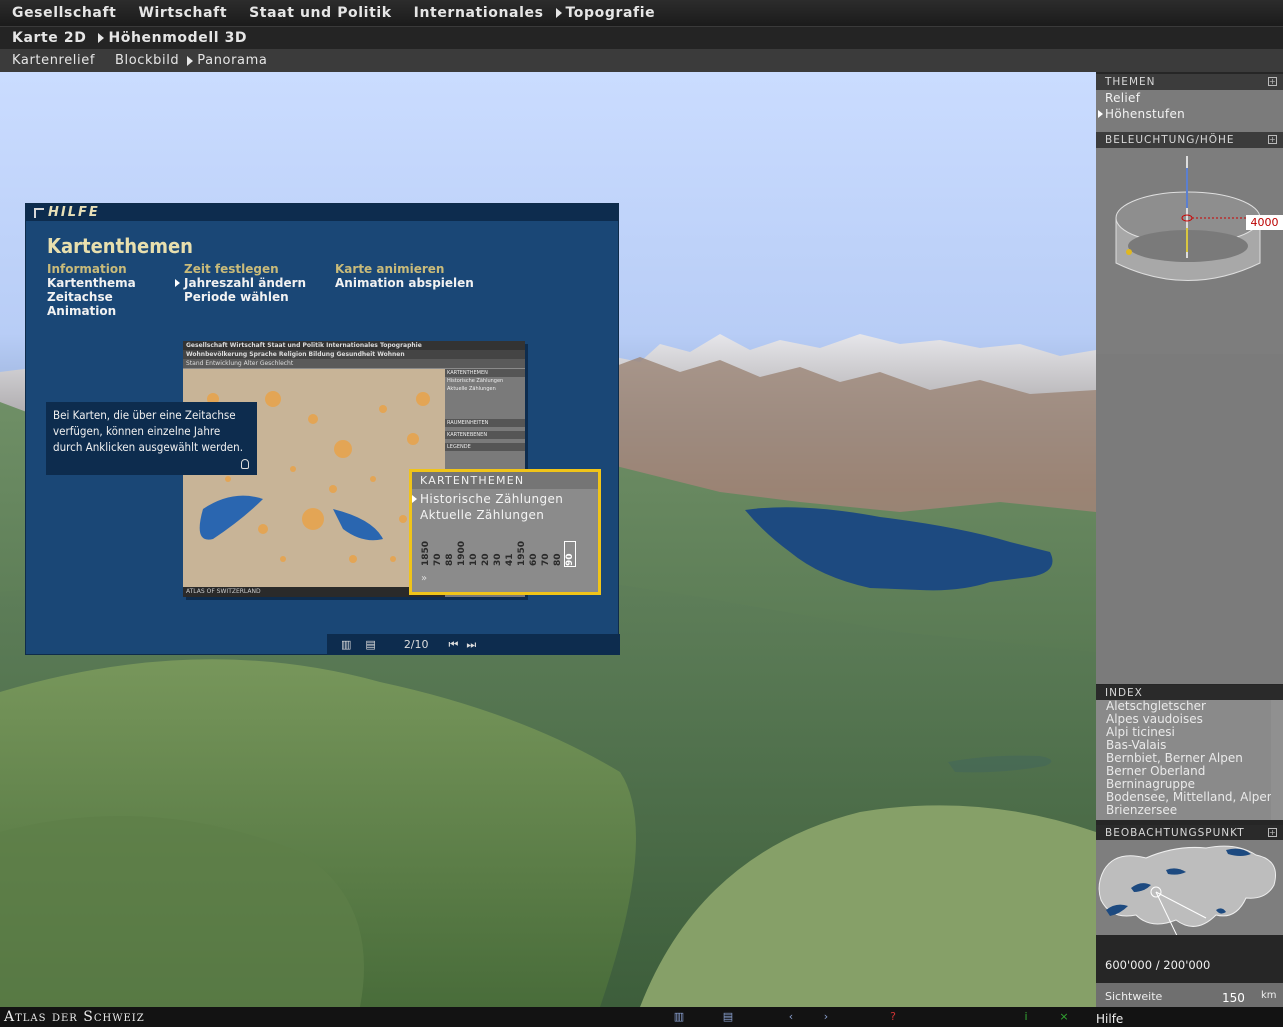 The image size is (1283, 1027). I want to click on lightbulb-icon, so click(245, 464).